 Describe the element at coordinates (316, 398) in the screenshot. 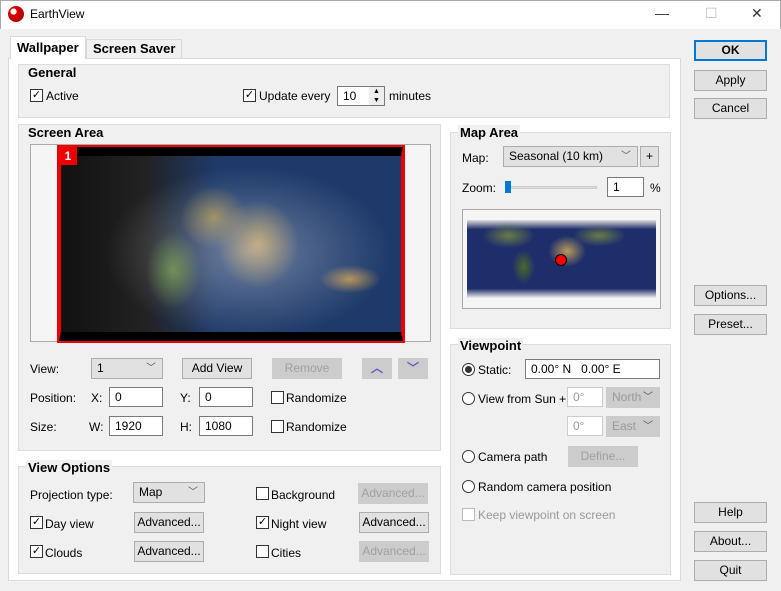

I see `randomize-position-label: Randomize` at that location.